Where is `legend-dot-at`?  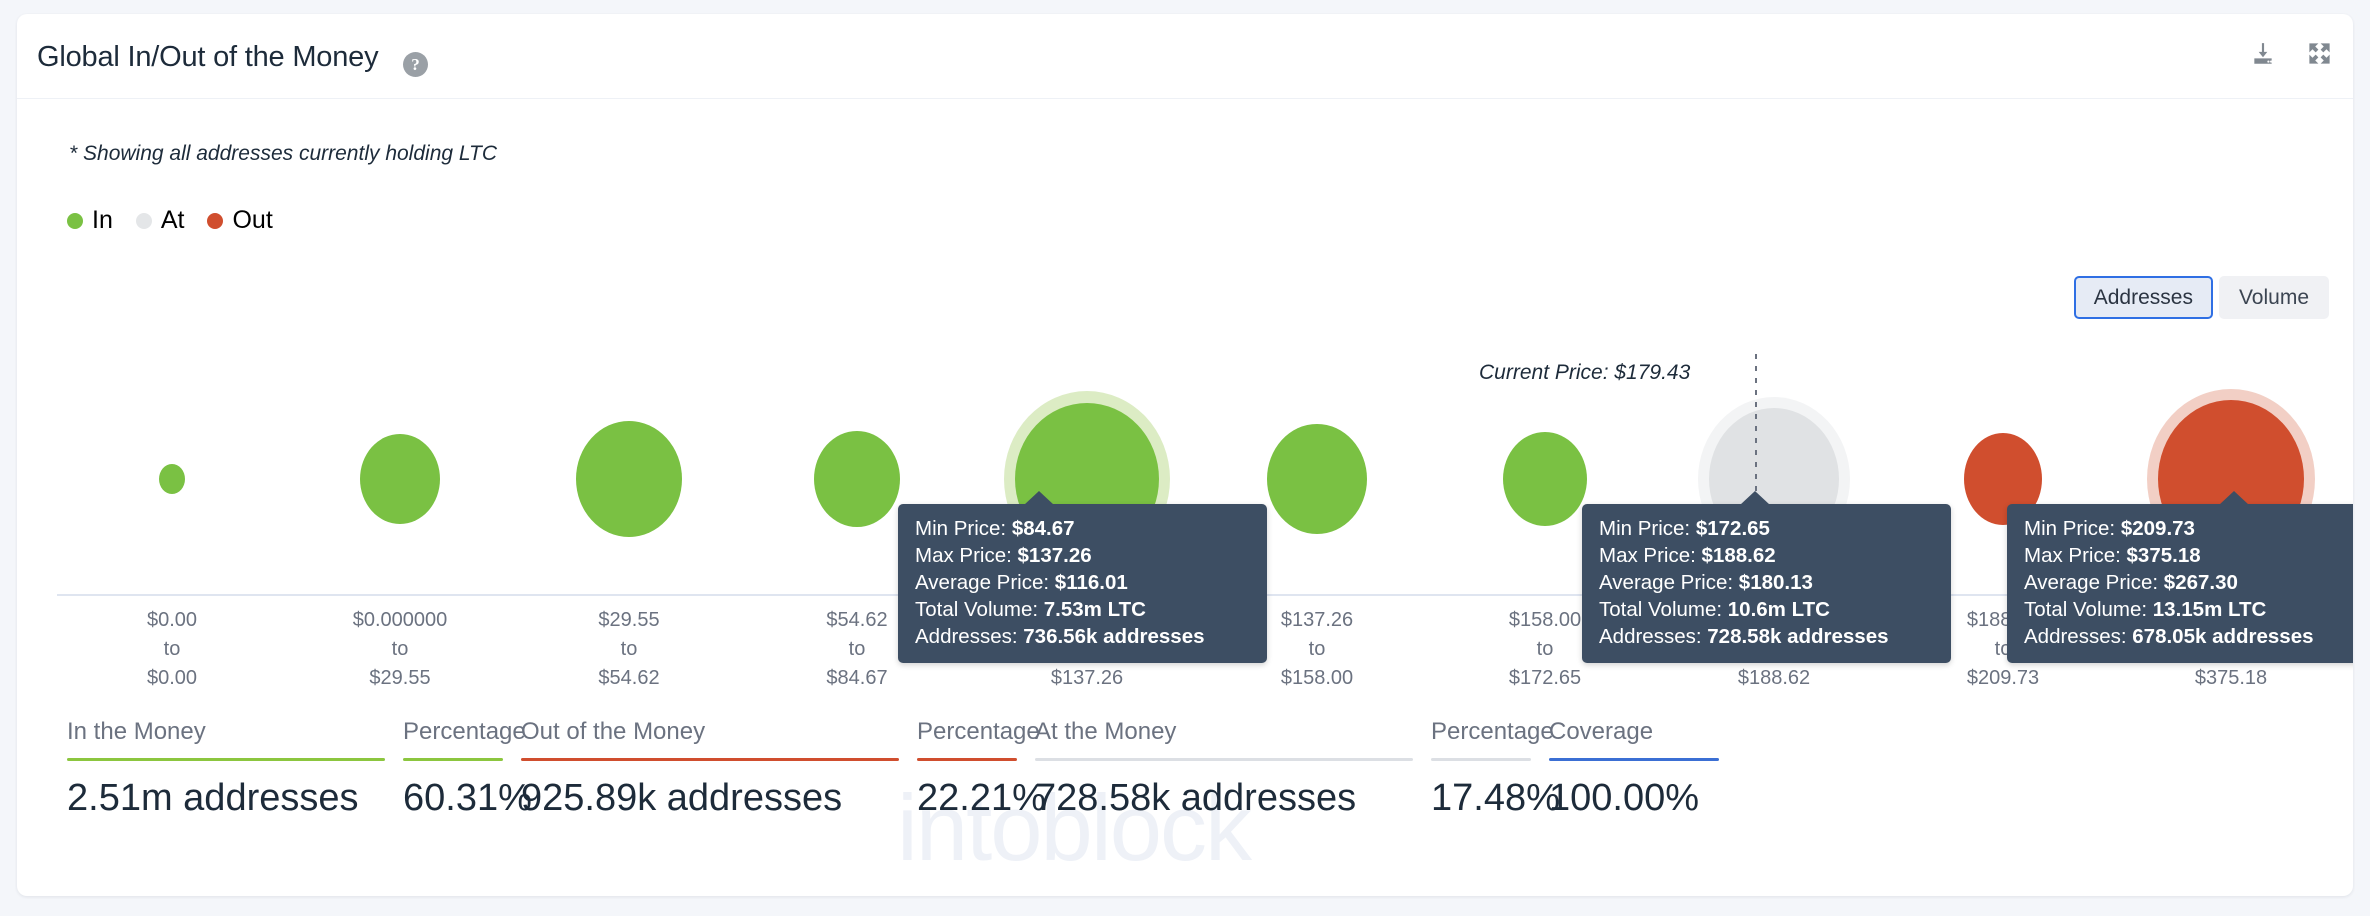
legend-dot-at is located at coordinates (143, 220).